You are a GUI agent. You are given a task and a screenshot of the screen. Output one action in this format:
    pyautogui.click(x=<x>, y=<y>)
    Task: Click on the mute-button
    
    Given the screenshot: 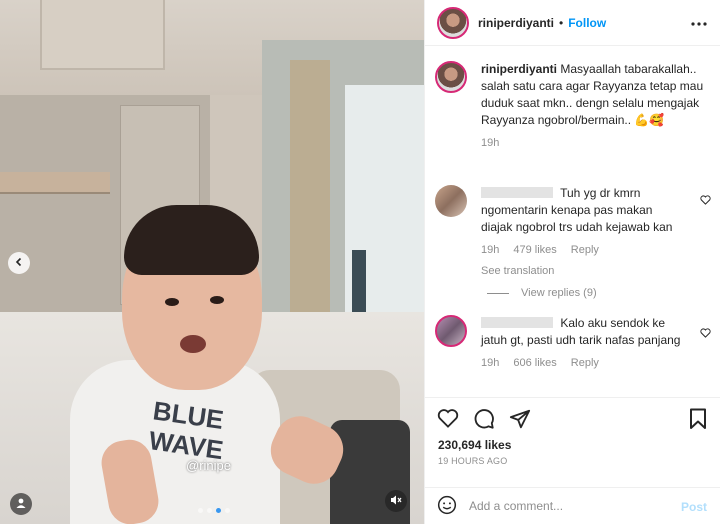 What is the action you would take?
    pyautogui.click(x=396, y=501)
    